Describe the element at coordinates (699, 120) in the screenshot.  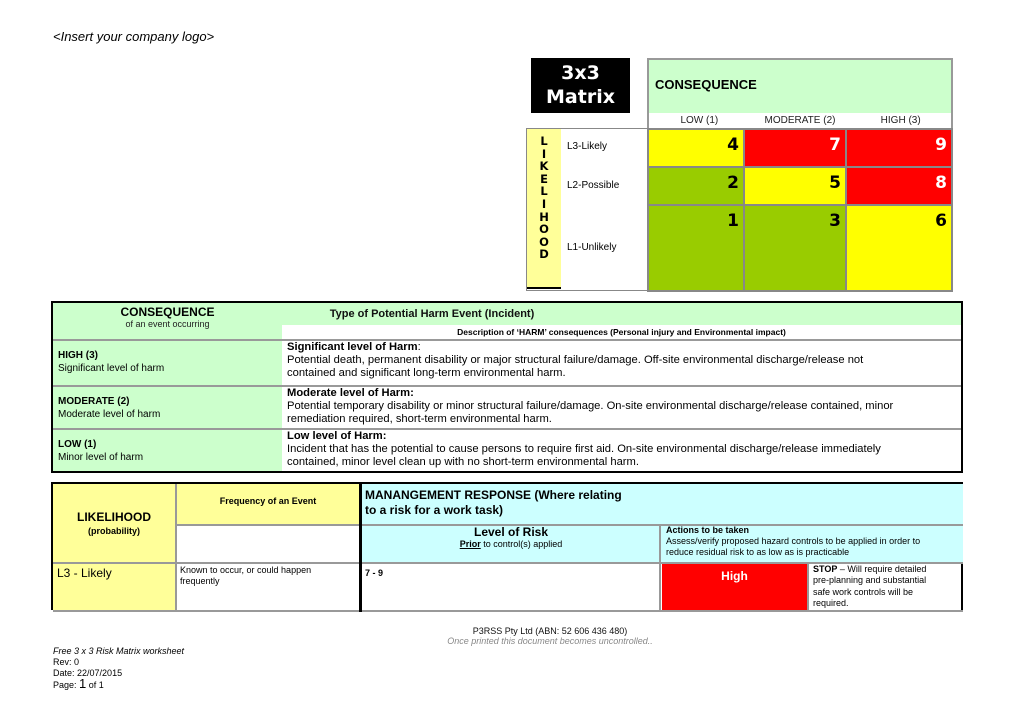
I see `consequence-col-low: LOW (1)` at that location.